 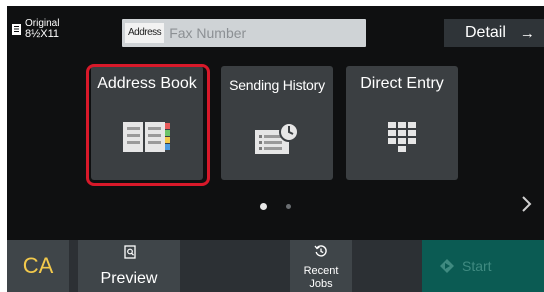 I want to click on detail-button: Detail →, so click(x=494, y=33).